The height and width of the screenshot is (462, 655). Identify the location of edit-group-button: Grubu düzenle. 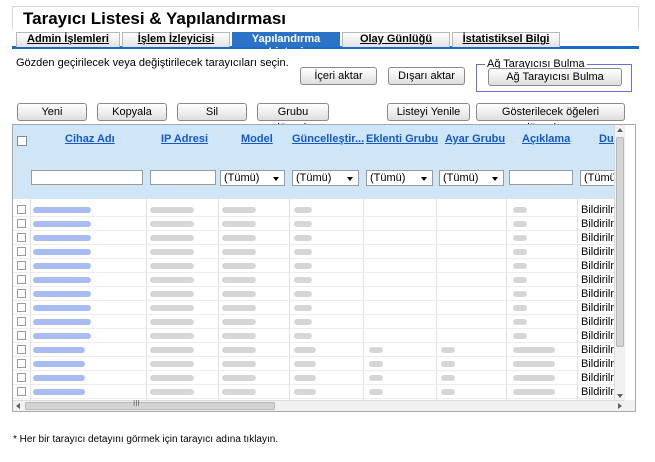
(293, 118).